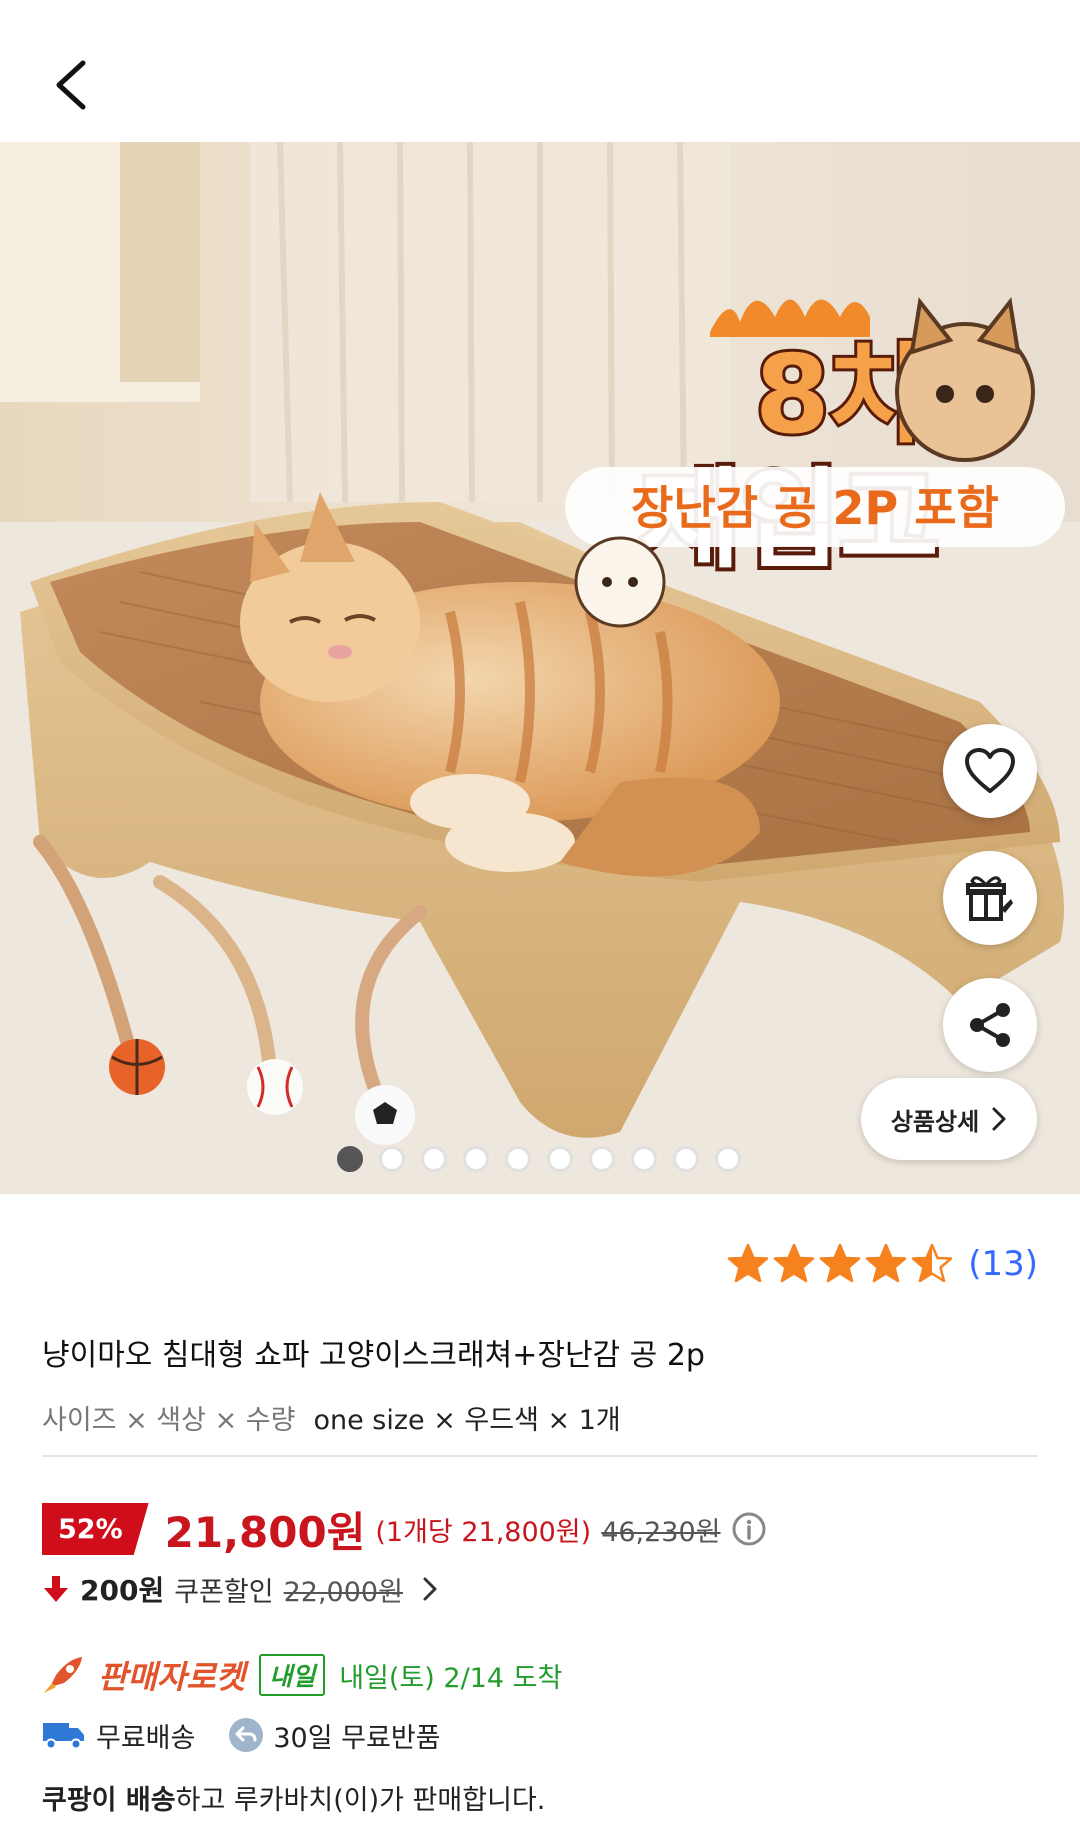  I want to click on review-count: (13), so click(1003, 1264).